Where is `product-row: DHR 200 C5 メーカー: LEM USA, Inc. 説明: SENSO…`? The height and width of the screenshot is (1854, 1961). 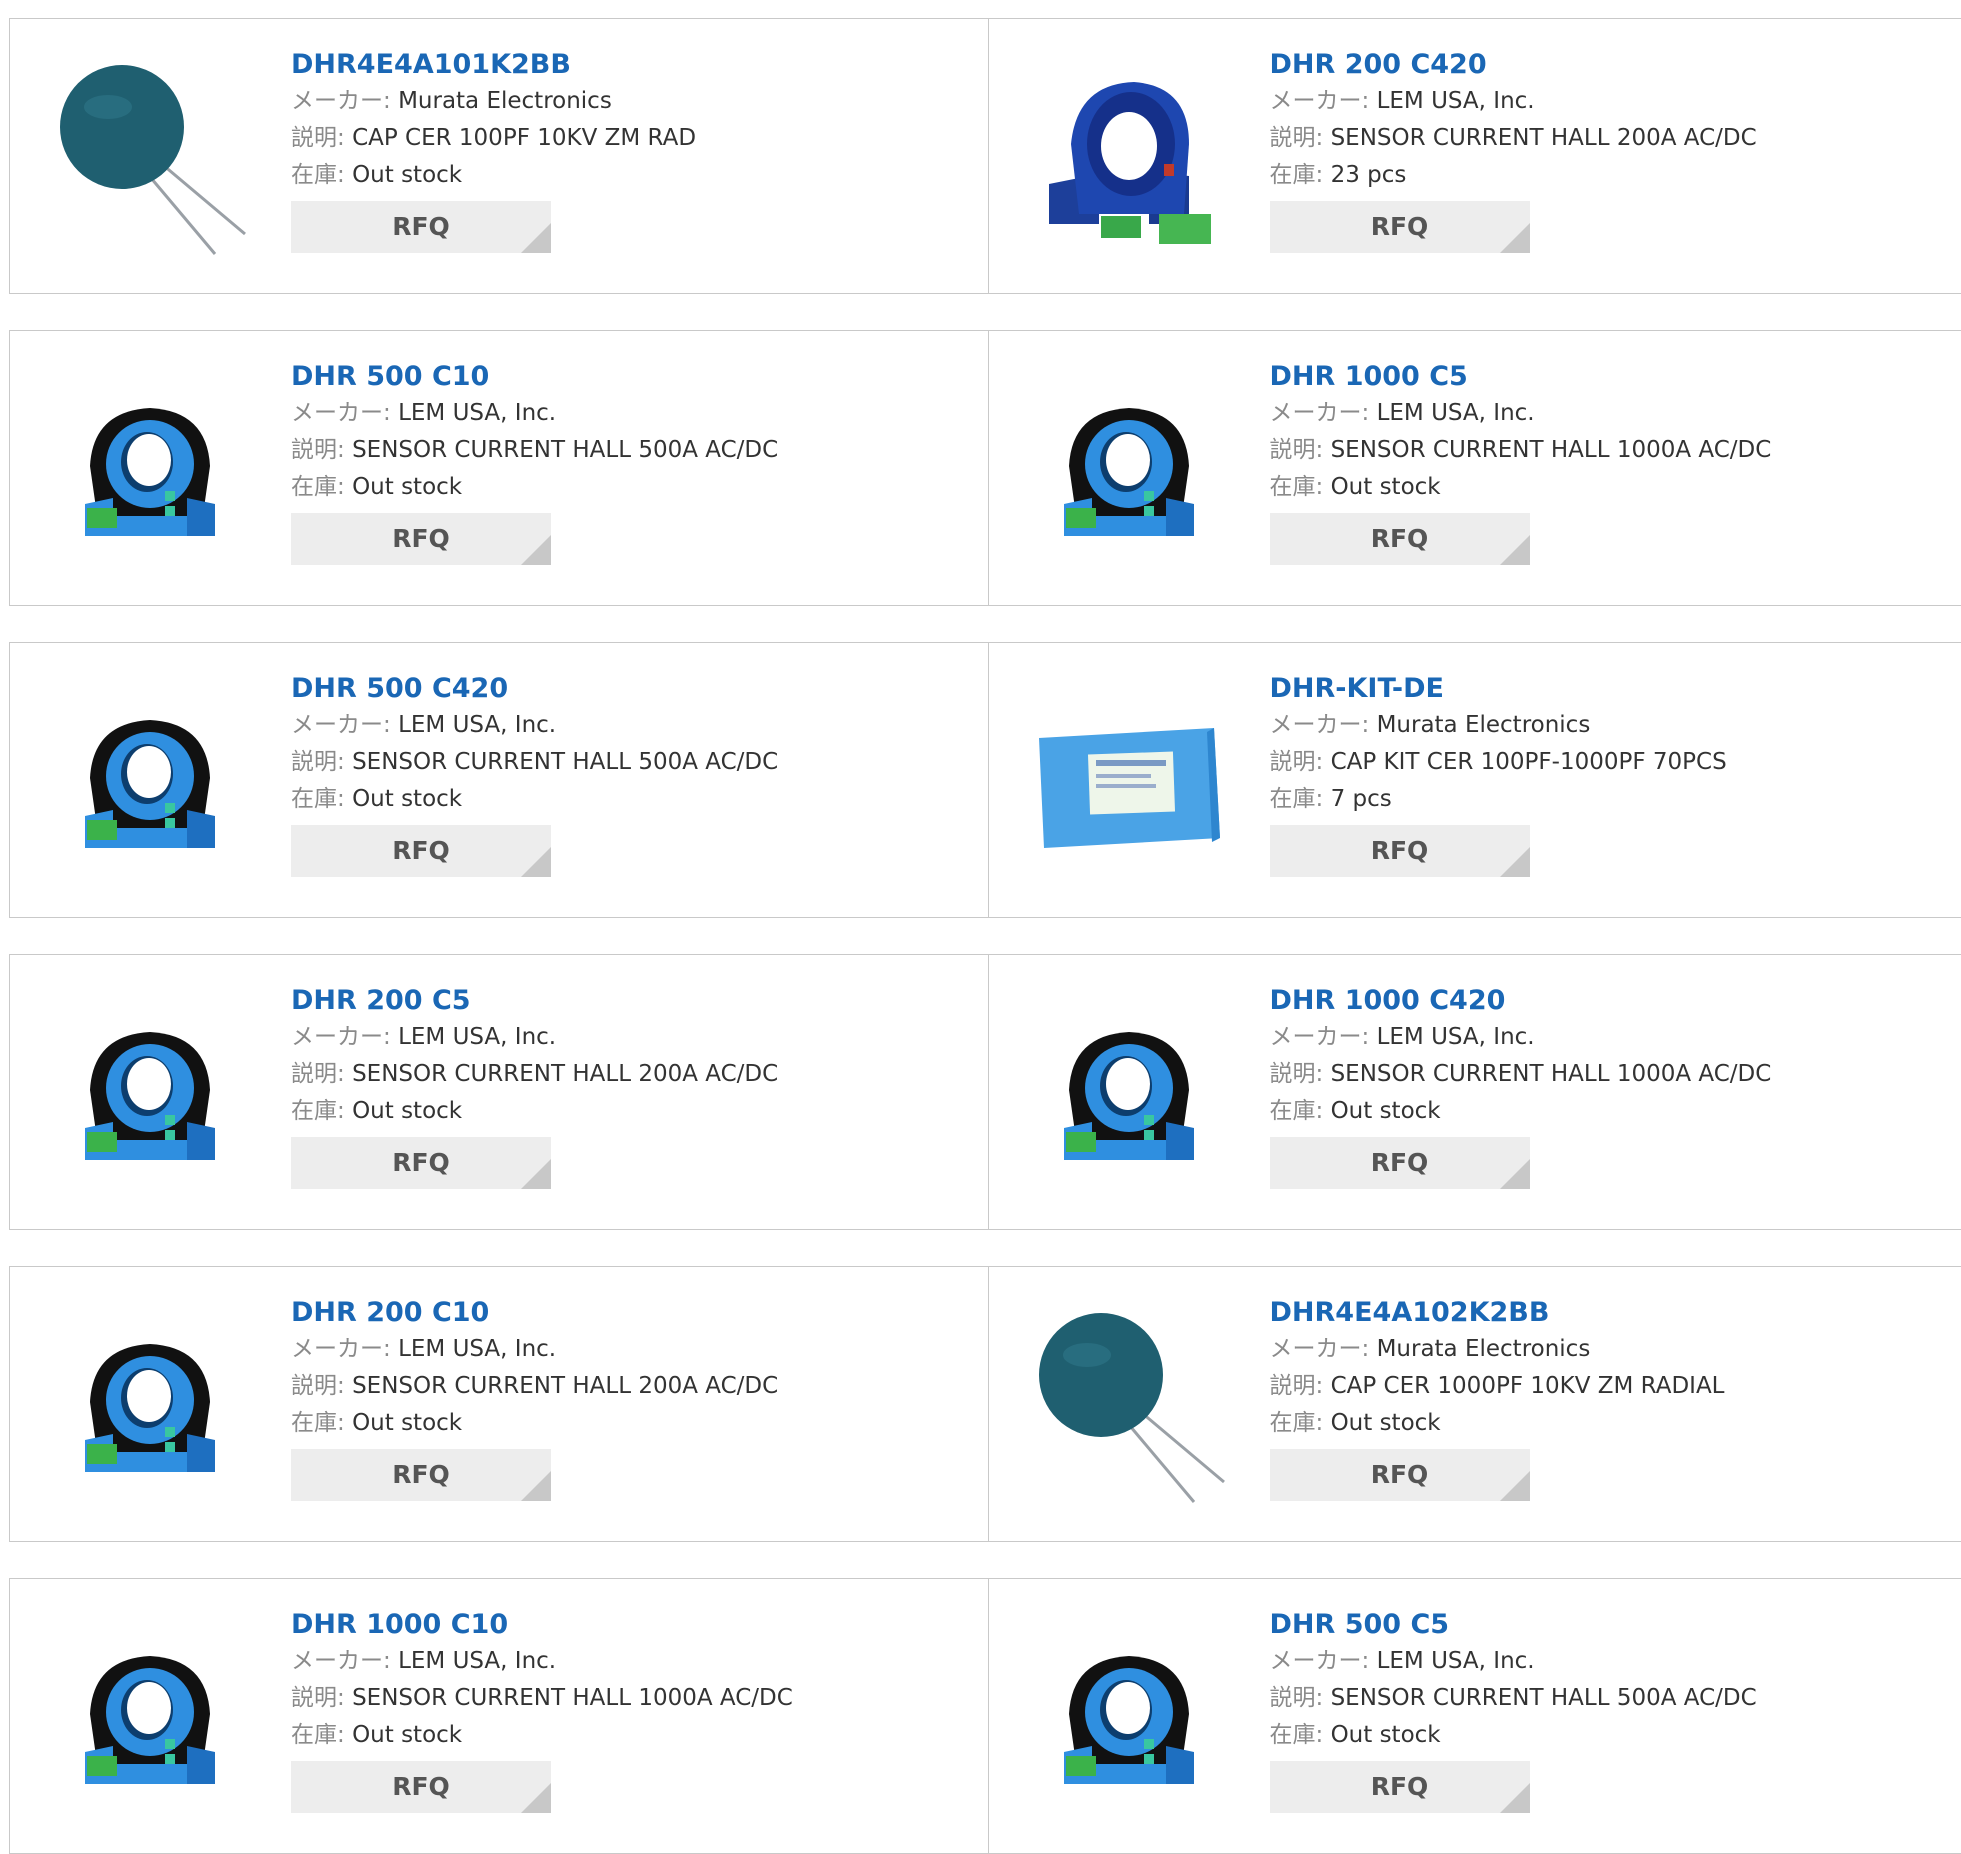 product-row: DHR 200 C5 メーカー: LEM USA, Inc. 説明: SENSO… is located at coordinates (985, 1092).